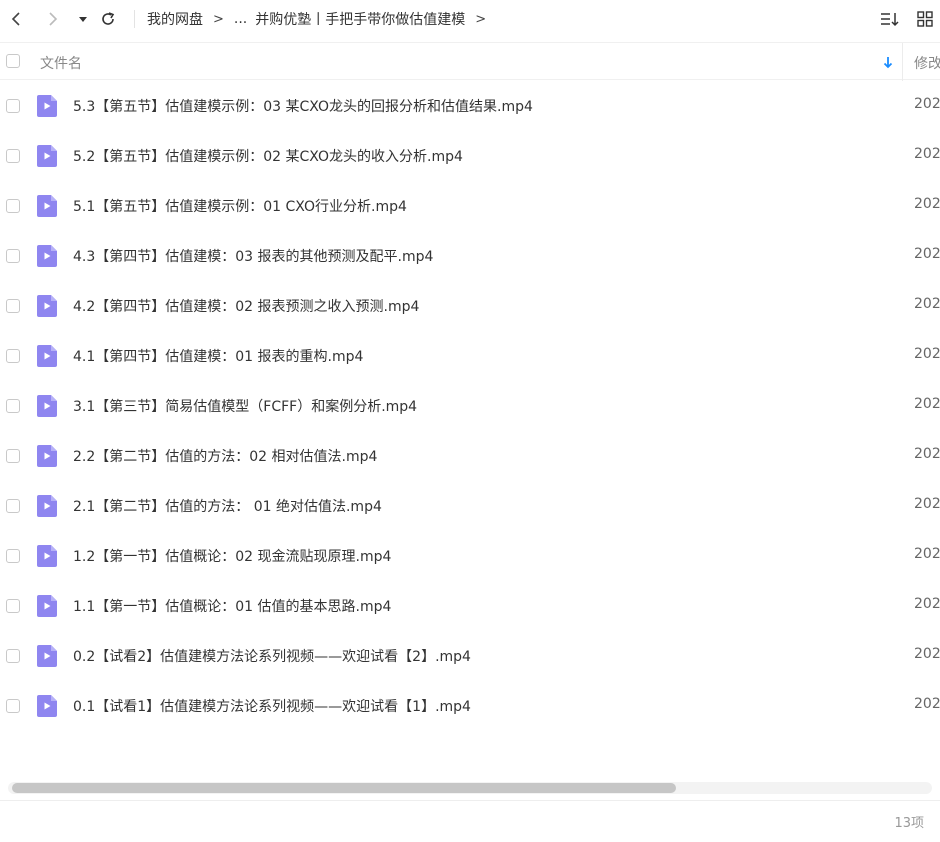 This screenshot has width=940, height=842. I want to click on file-name: 1.2【第一节】估值概论：02 现金流贴现原理.mp4, so click(232, 556).